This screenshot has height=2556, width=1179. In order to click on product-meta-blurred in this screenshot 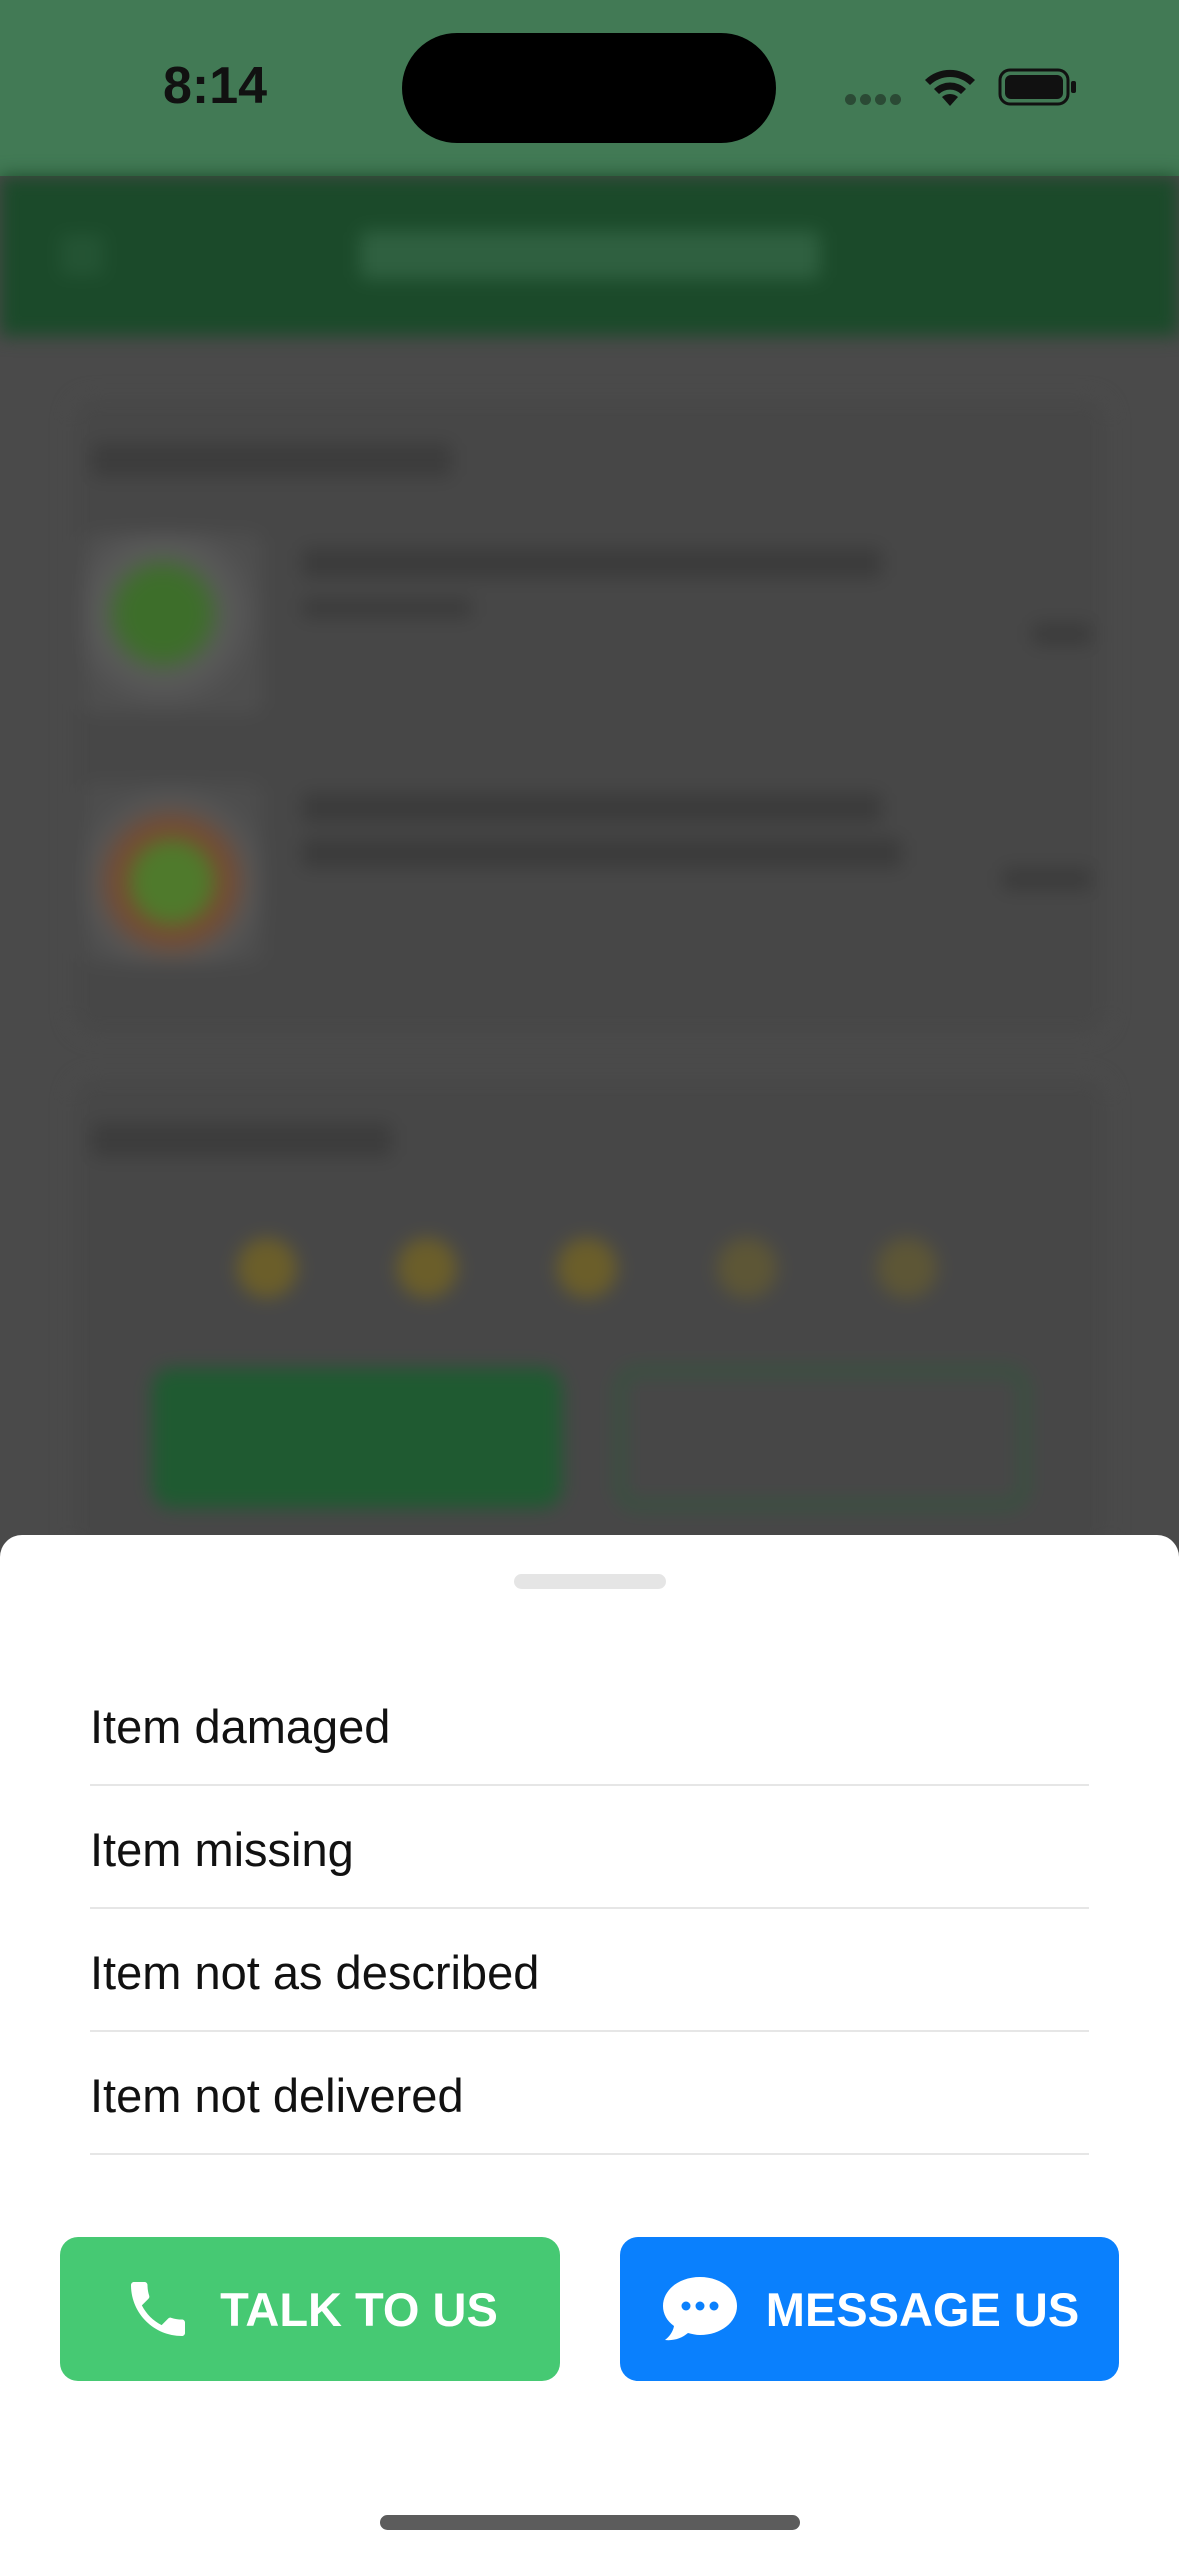, I will do `click(387, 608)`.